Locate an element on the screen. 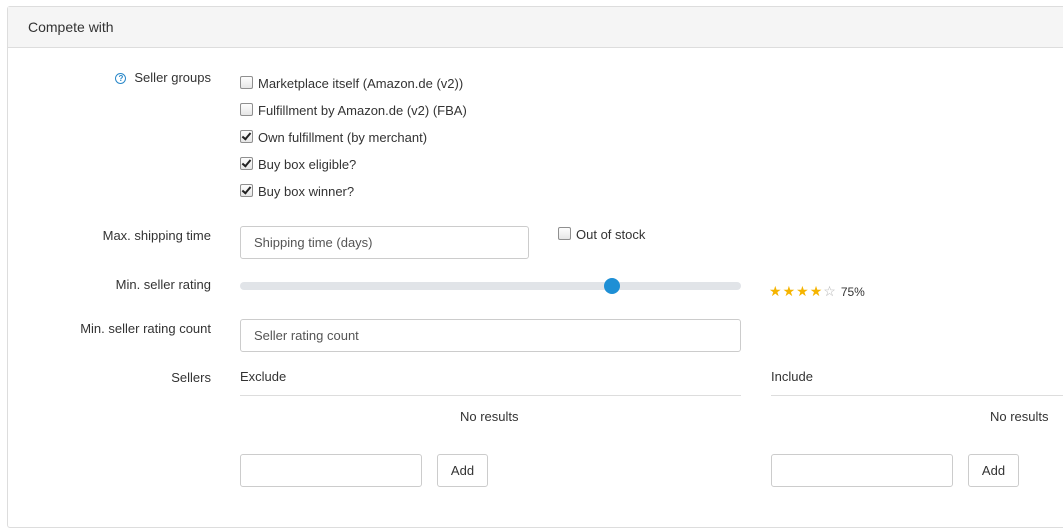 Image resolution: width=1063 pixels, height=528 pixels. question-circle-icon: ? is located at coordinates (121, 78).